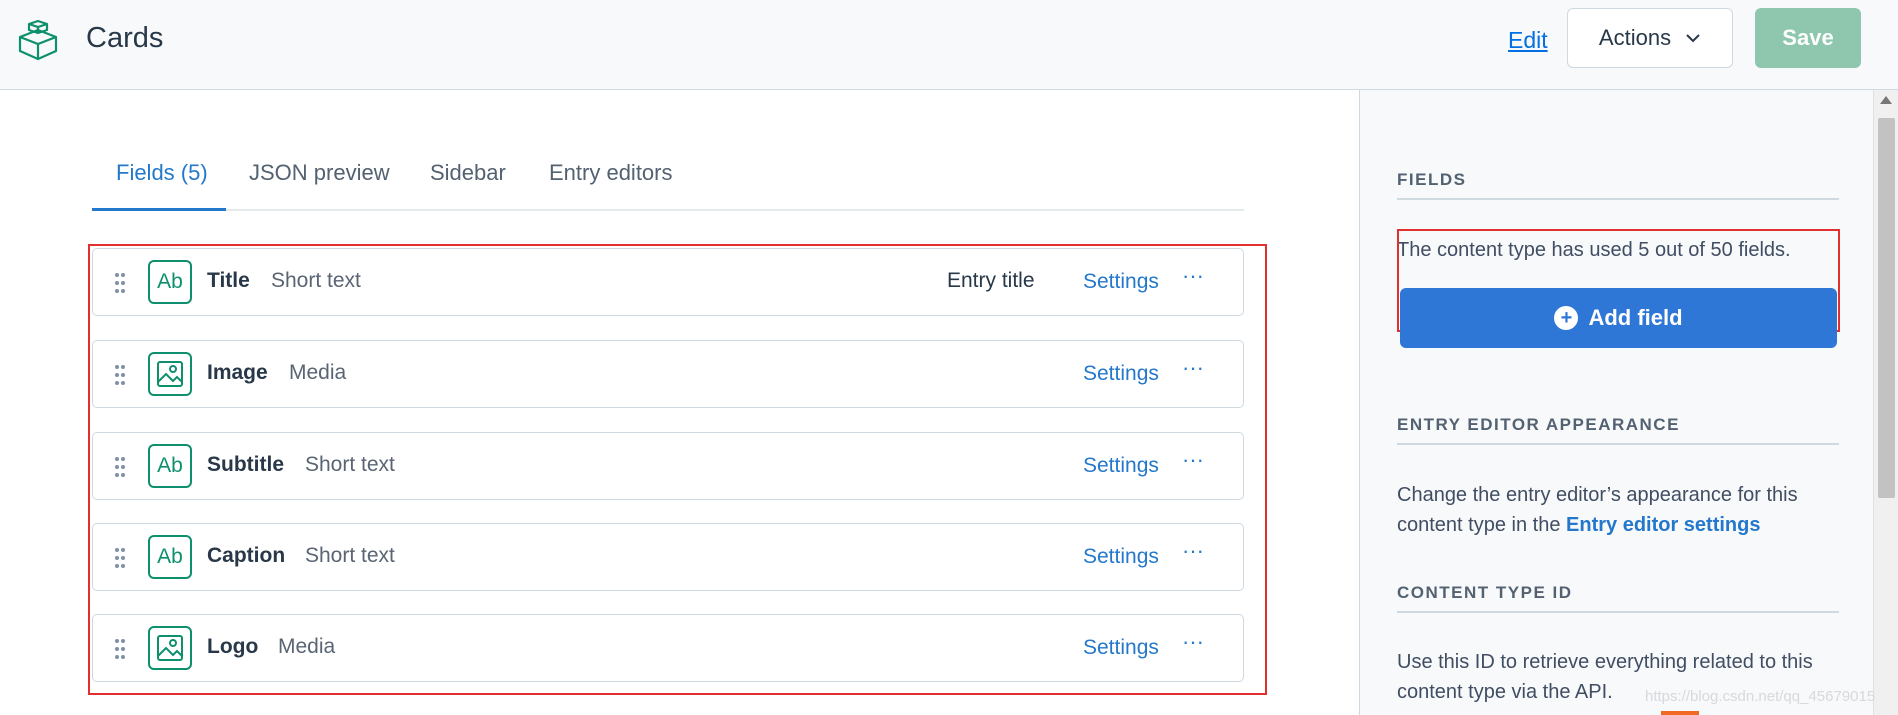  What do you see at coordinates (1680, 713) in the screenshot?
I see `orange-indicator` at bounding box center [1680, 713].